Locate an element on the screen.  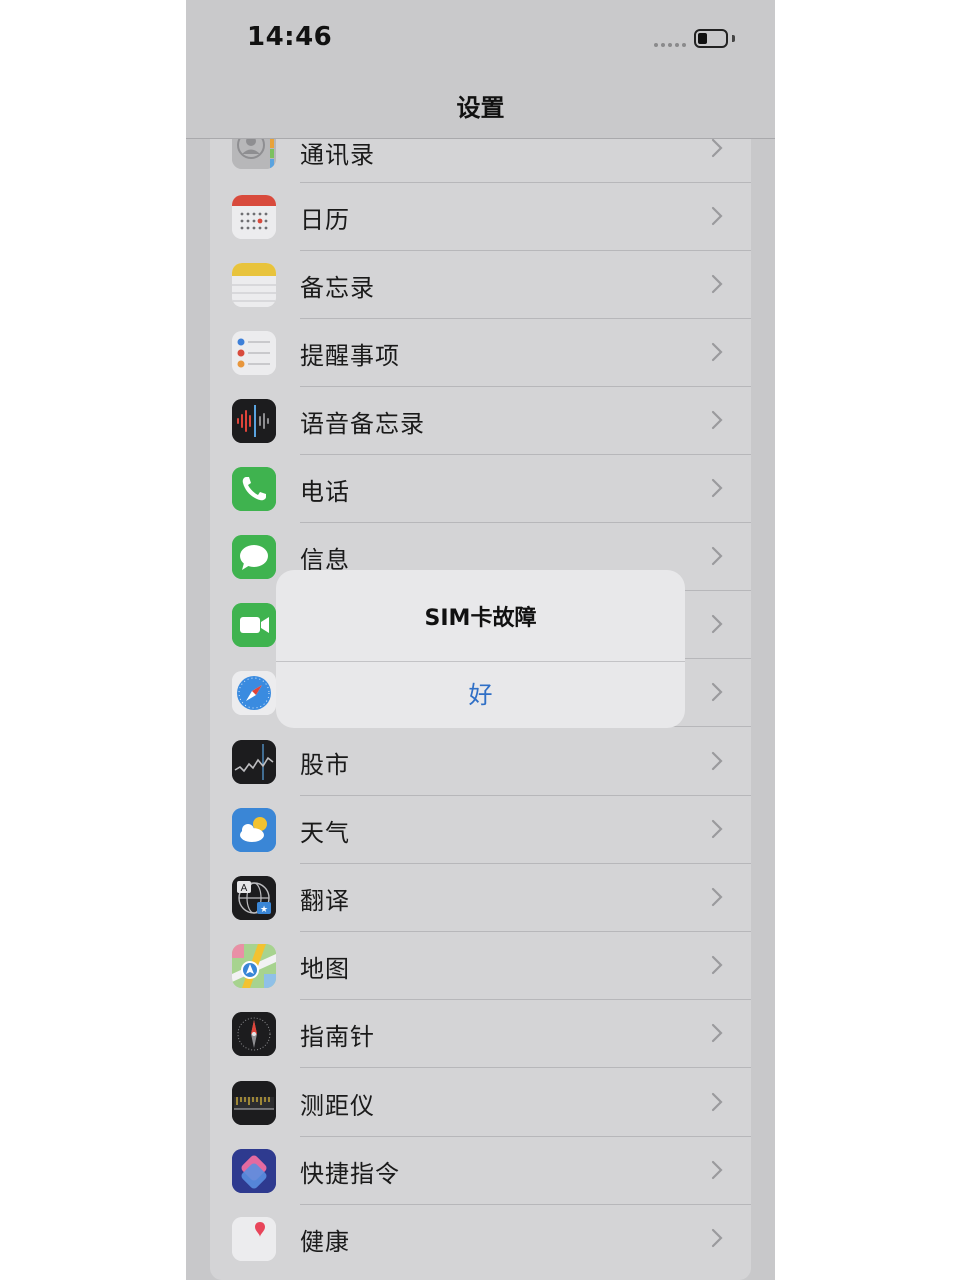
notes-icon is located at coordinates (254, 285).